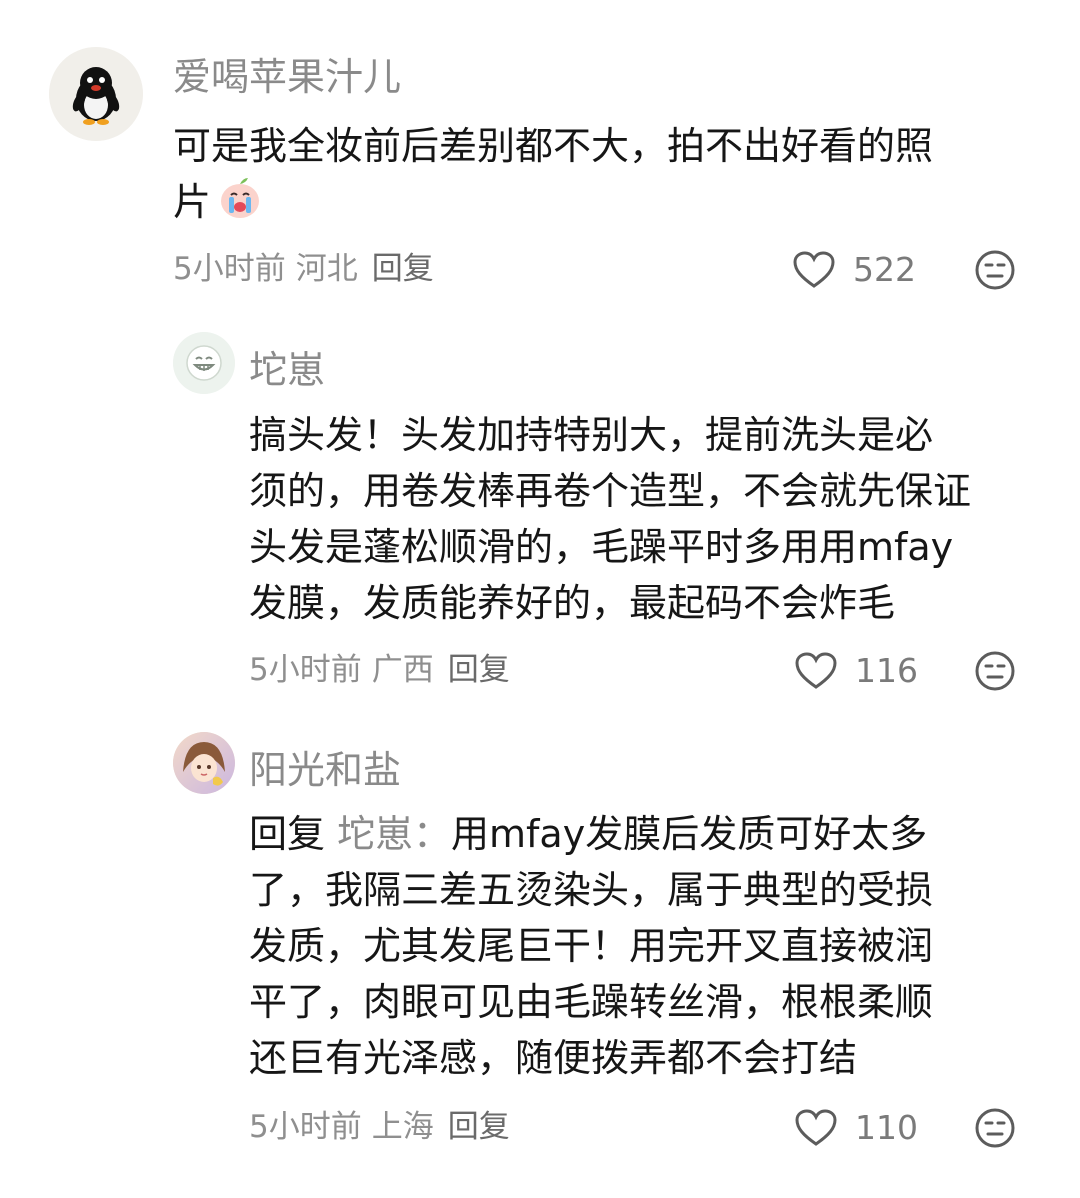 Image resolution: width=1080 pixels, height=1198 pixels. Describe the element at coordinates (553, 205) in the screenshot. I see `comment-text-line: 片` at that location.